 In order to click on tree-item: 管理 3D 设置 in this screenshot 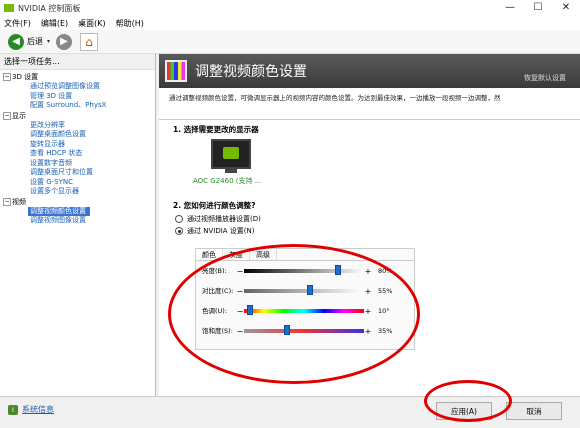, I will do `click(77, 97)`.